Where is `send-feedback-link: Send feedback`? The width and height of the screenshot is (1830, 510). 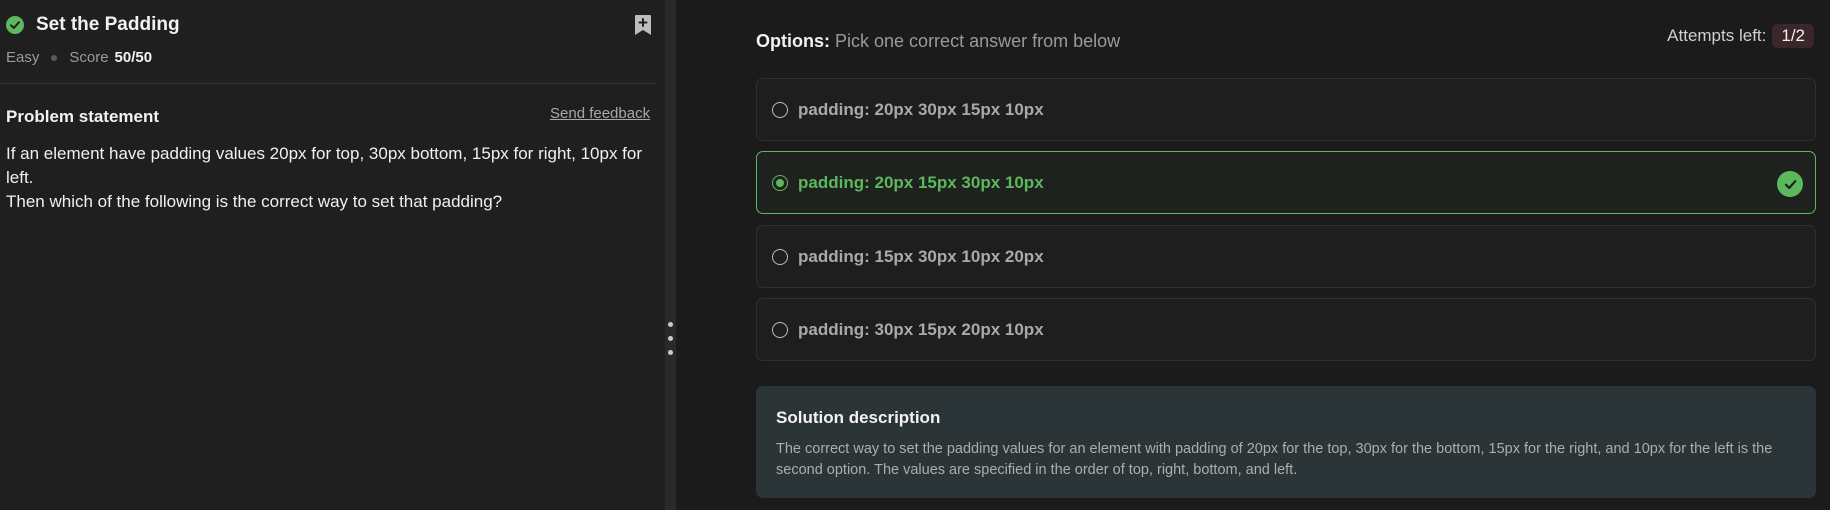 send-feedback-link: Send feedback is located at coordinates (600, 113).